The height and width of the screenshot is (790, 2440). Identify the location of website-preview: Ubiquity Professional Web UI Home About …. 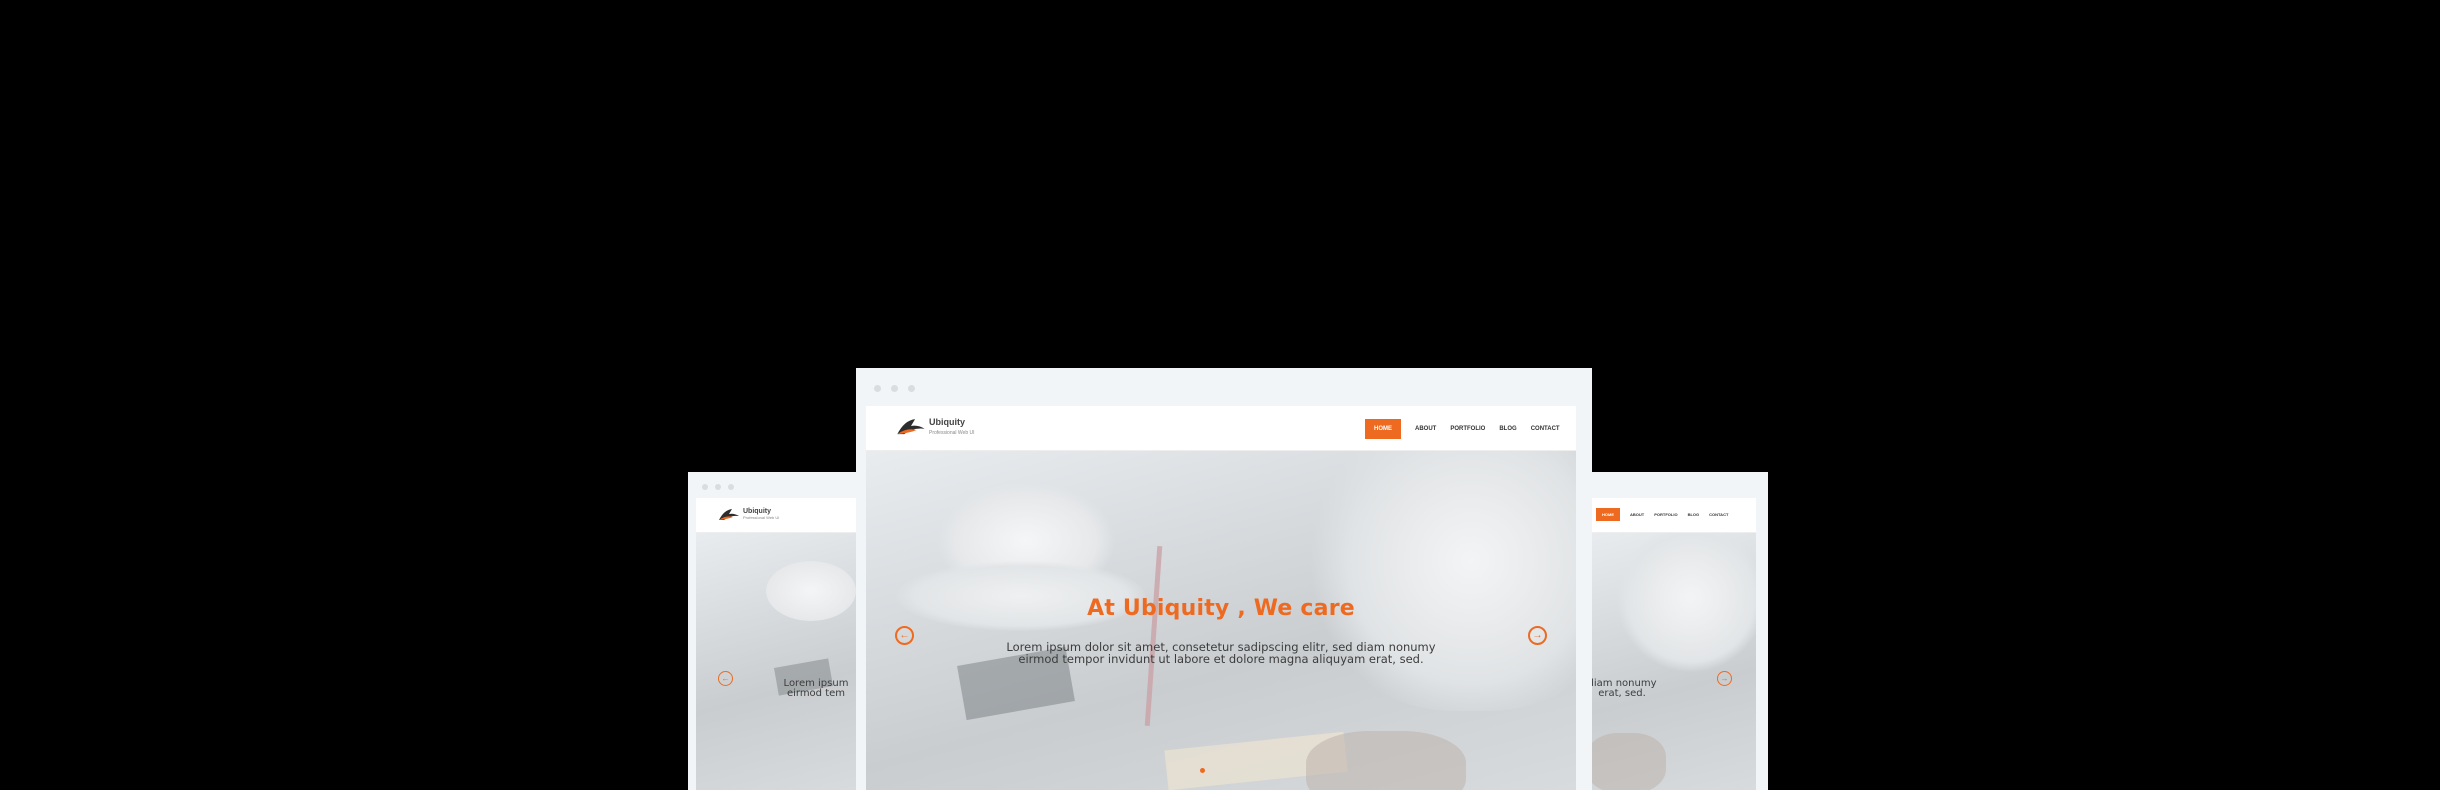
(1221, 598).